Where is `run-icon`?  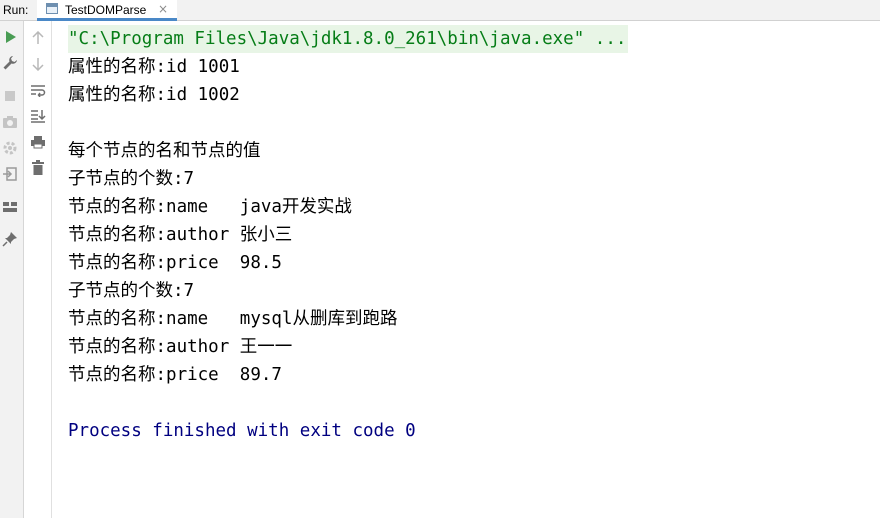
run-icon is located at coordinates (10, 37).